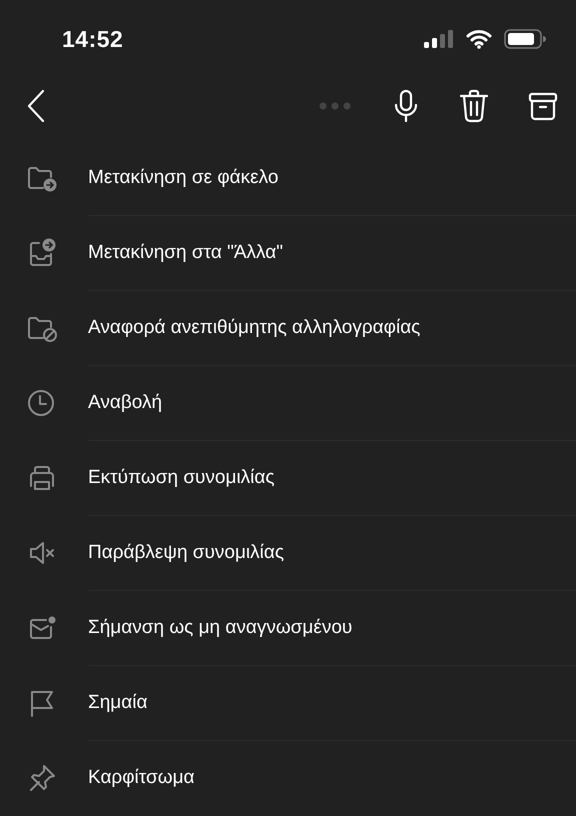  Describe the element at coordinates (288, 702) in the screenshot. I see `menu-item: Σημαία` at that location.